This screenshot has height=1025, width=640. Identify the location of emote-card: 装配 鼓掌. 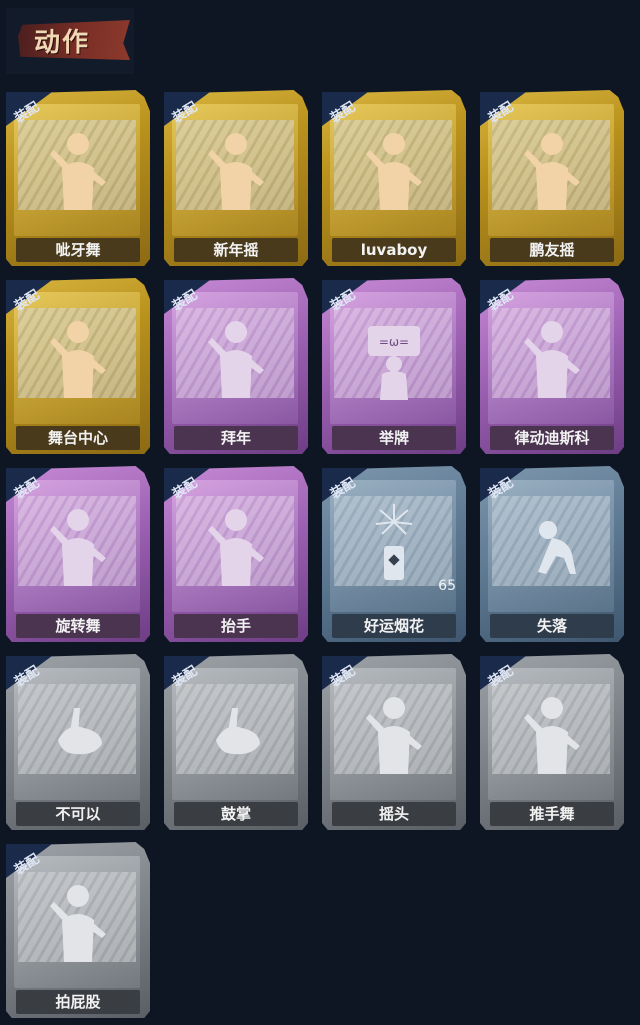
(236, 742).